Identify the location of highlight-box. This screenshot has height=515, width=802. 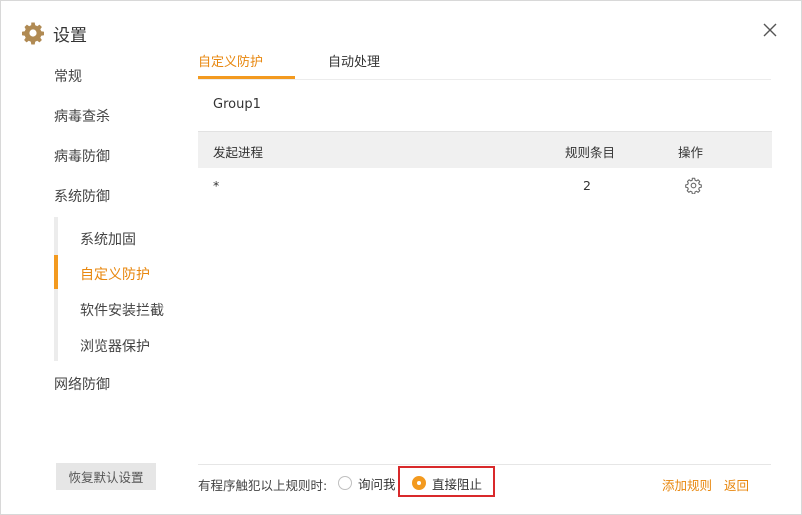
(446, 481).